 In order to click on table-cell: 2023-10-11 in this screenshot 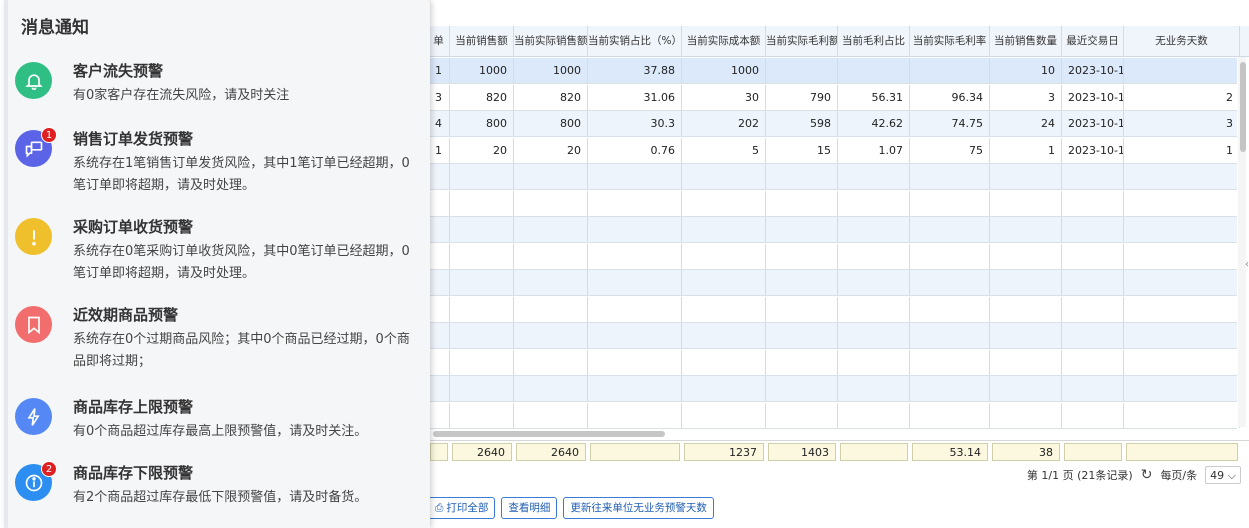, I will do `click(1093, 123)`.